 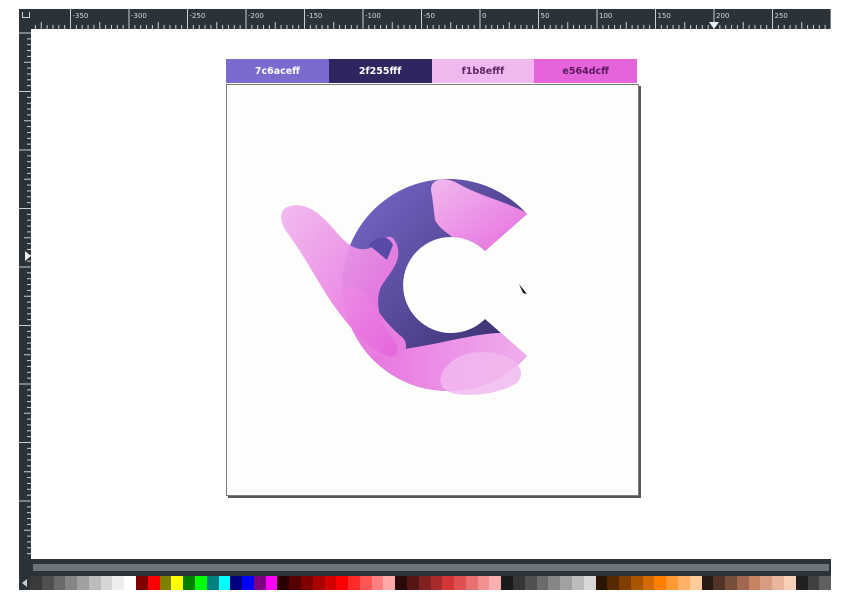 What do you see at coordinates (523, 289) in the screenshot?
I see `mouse-pointer-icon` at bounding box center [523, 289].